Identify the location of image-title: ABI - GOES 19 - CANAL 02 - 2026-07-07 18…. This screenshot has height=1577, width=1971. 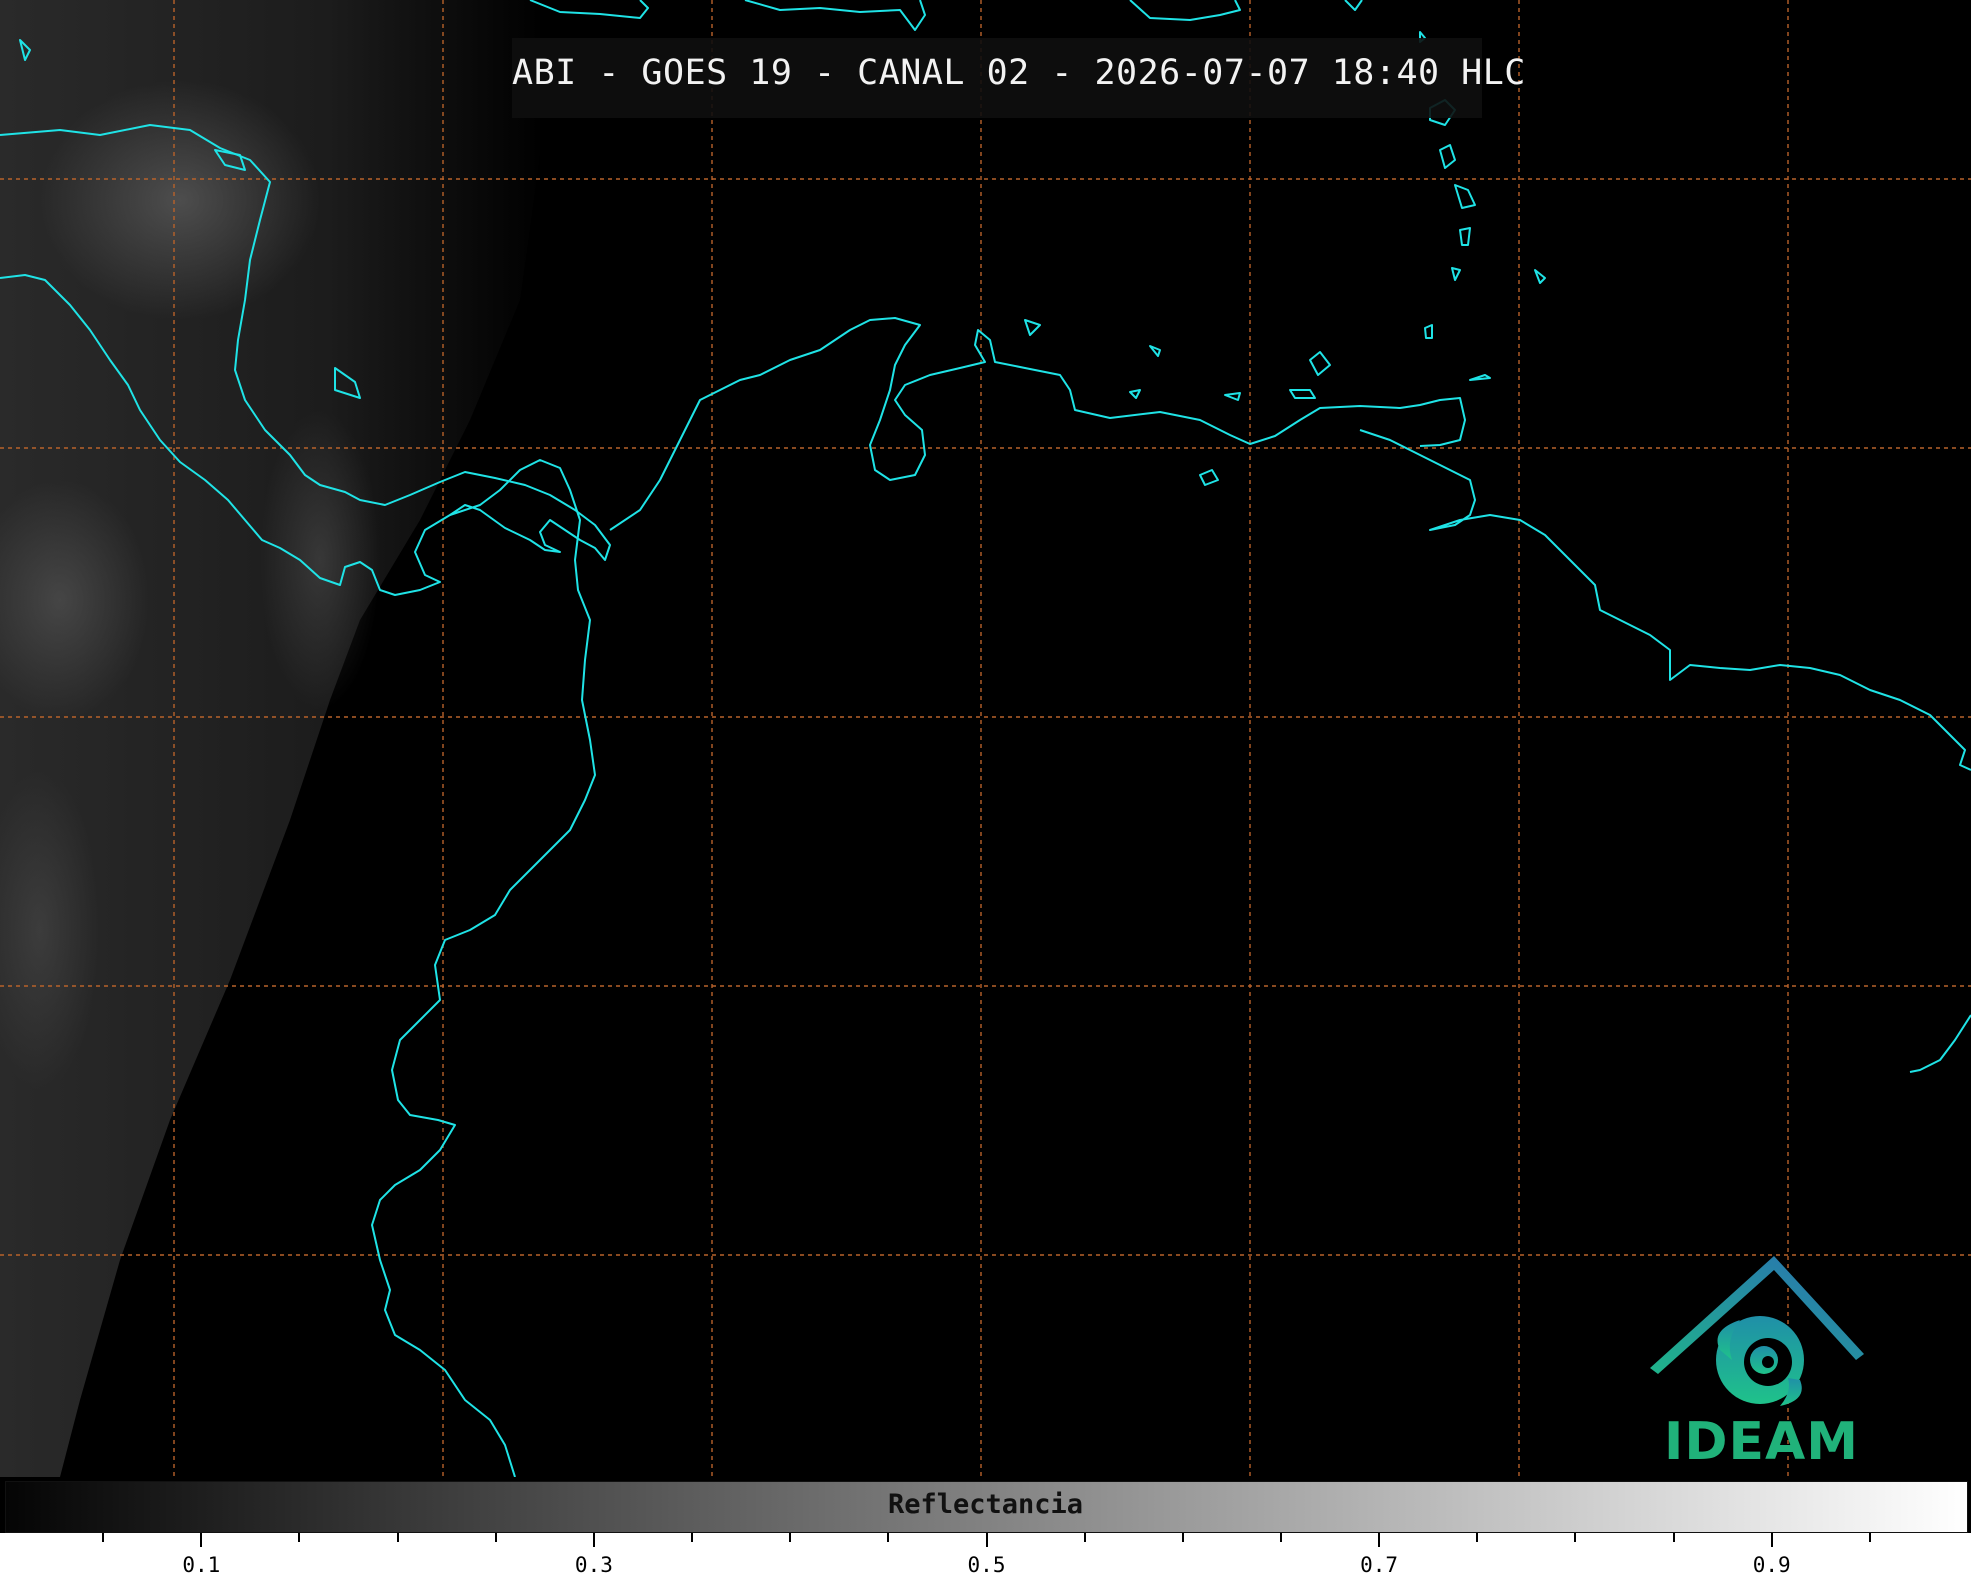
(1019, 73).